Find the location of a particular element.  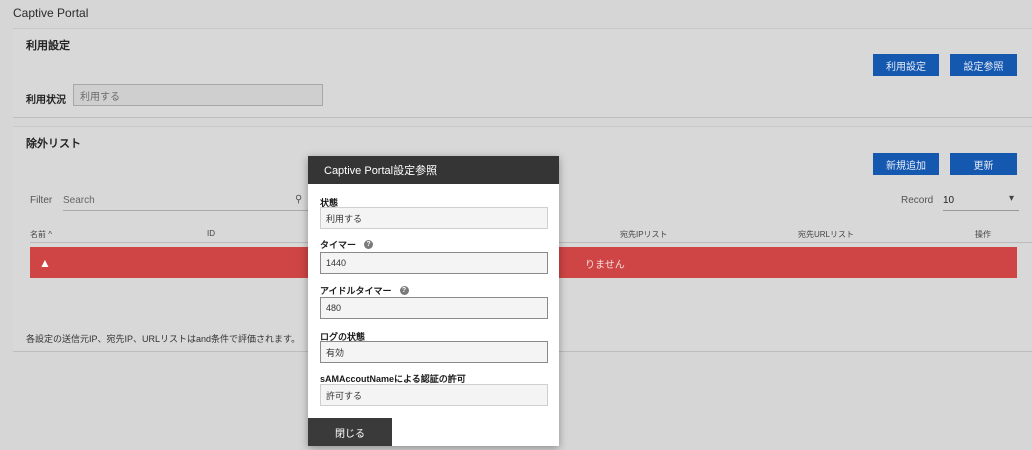

warning-icon: ▲ is located at coordinates (45, 263).